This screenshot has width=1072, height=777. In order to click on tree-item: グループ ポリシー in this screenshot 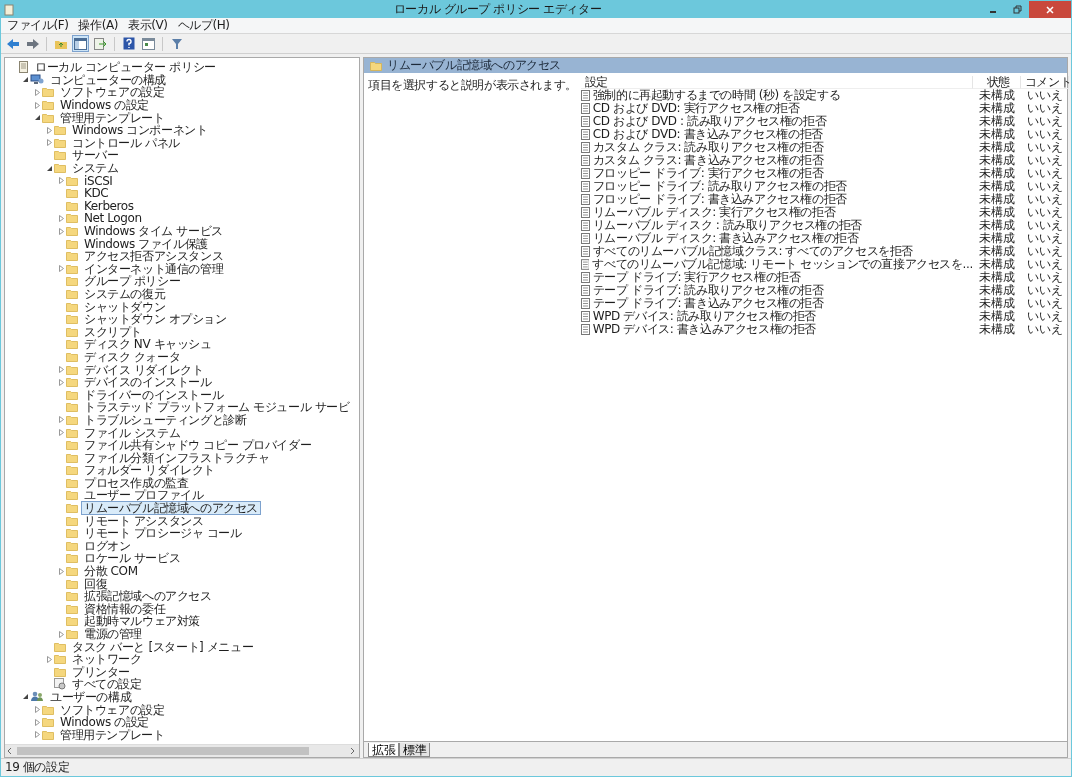, I will do `click(132, 281)`.